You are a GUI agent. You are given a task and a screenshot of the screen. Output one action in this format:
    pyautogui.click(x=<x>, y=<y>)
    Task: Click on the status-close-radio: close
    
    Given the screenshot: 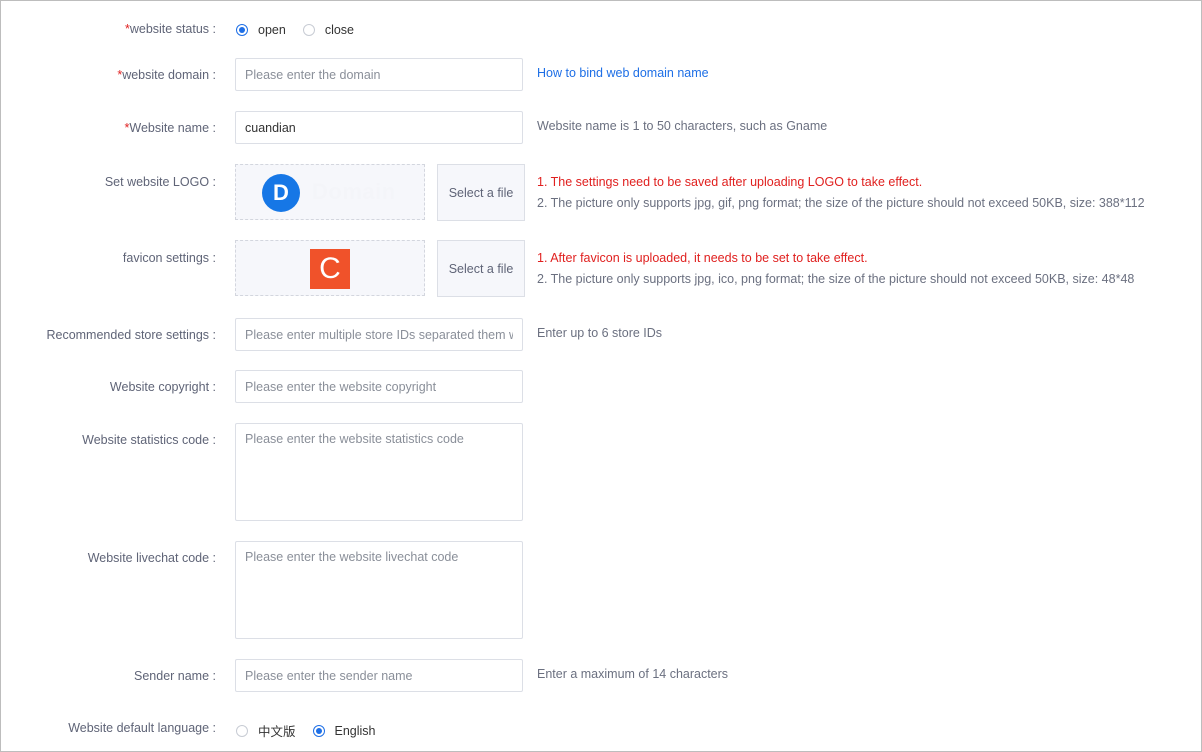 What is the action you would take?
    pyautogui.click(x=328, y=30)
    